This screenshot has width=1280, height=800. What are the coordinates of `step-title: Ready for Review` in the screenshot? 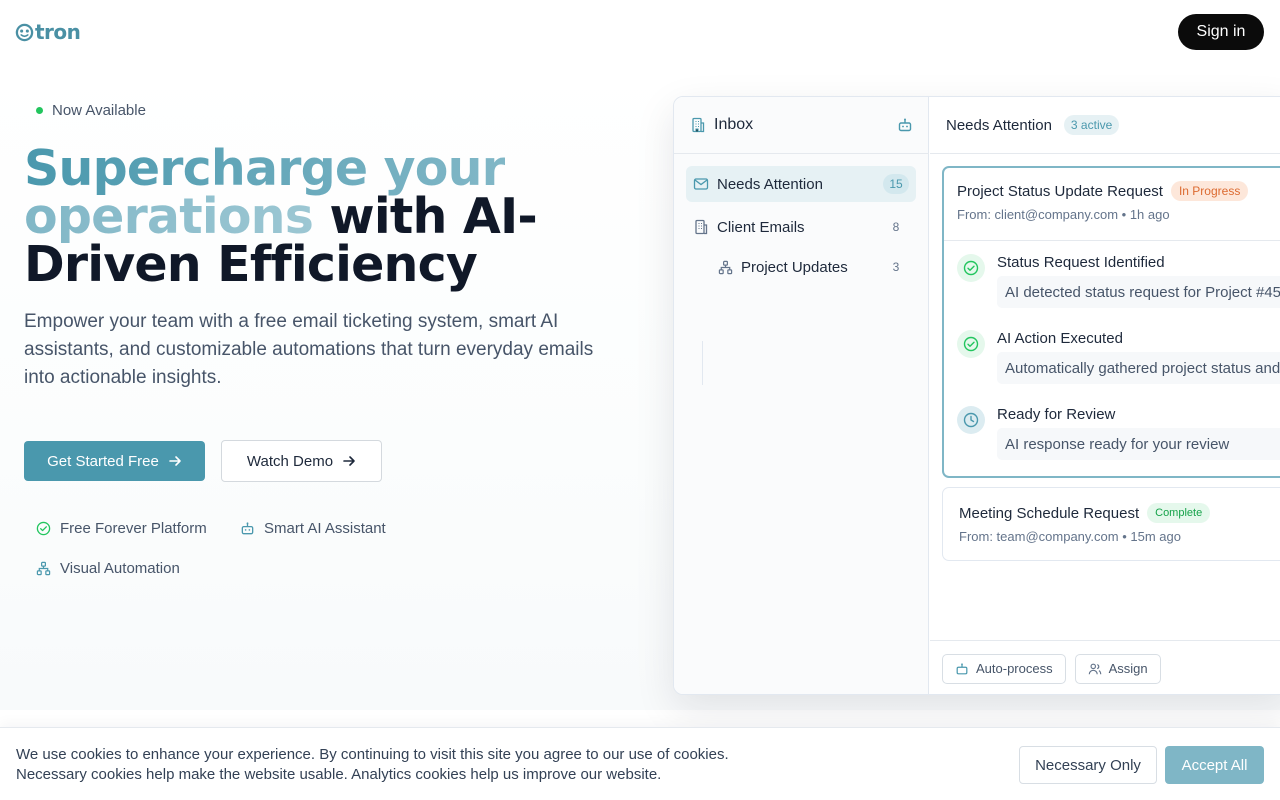 It's located at (1056, 414).